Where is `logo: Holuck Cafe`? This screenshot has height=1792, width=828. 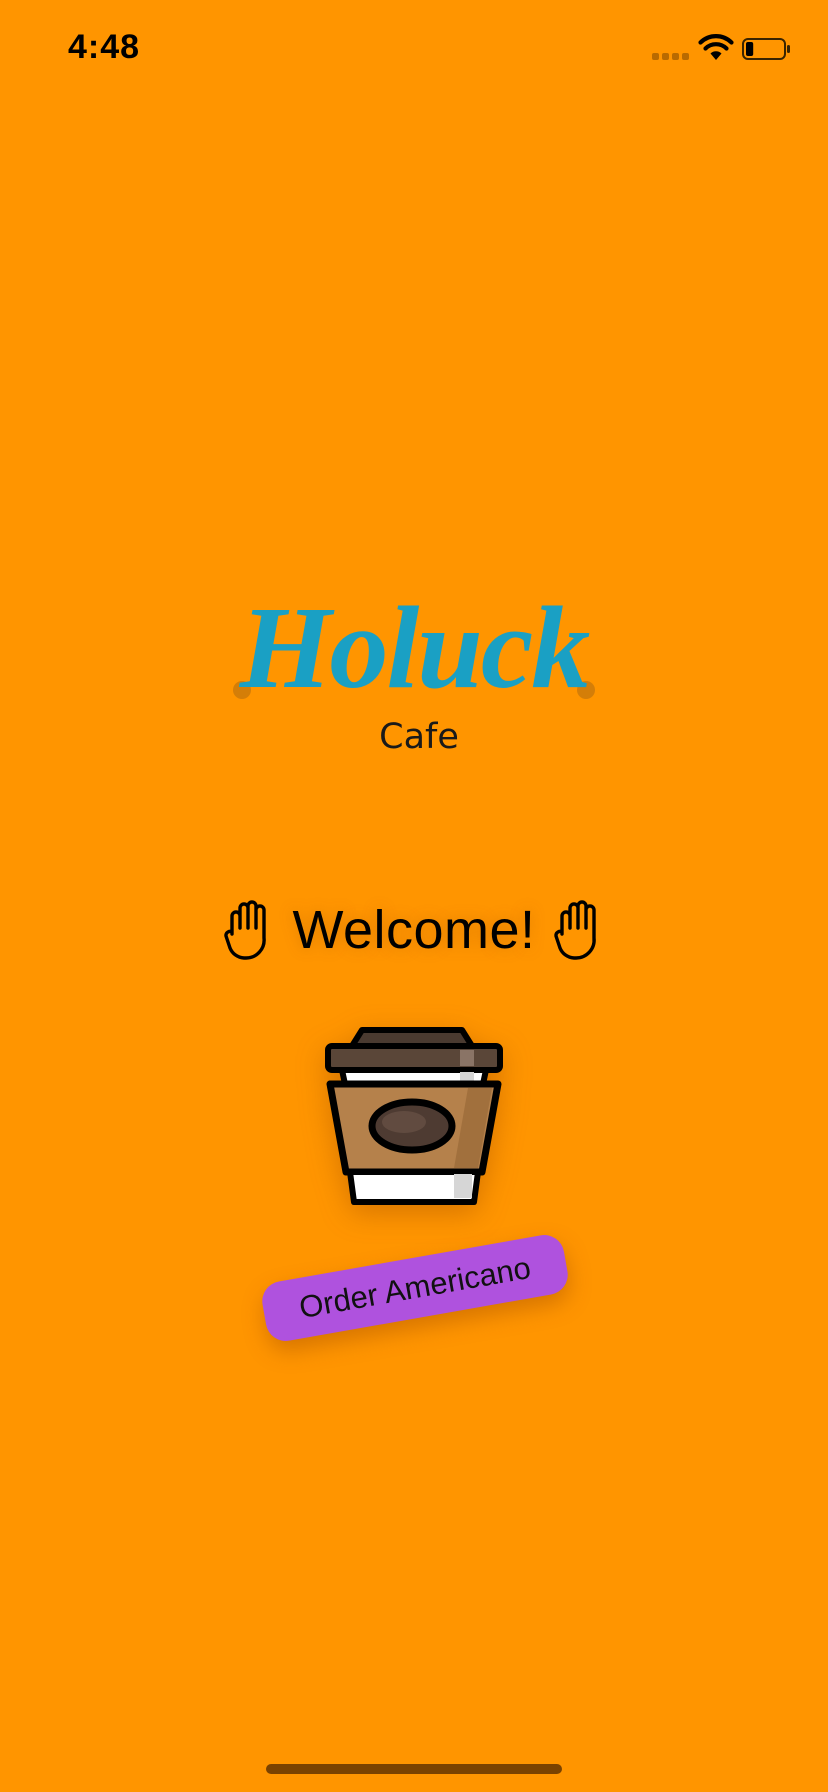
logo: Holuck Cafe is located at coordinates (414, 675).